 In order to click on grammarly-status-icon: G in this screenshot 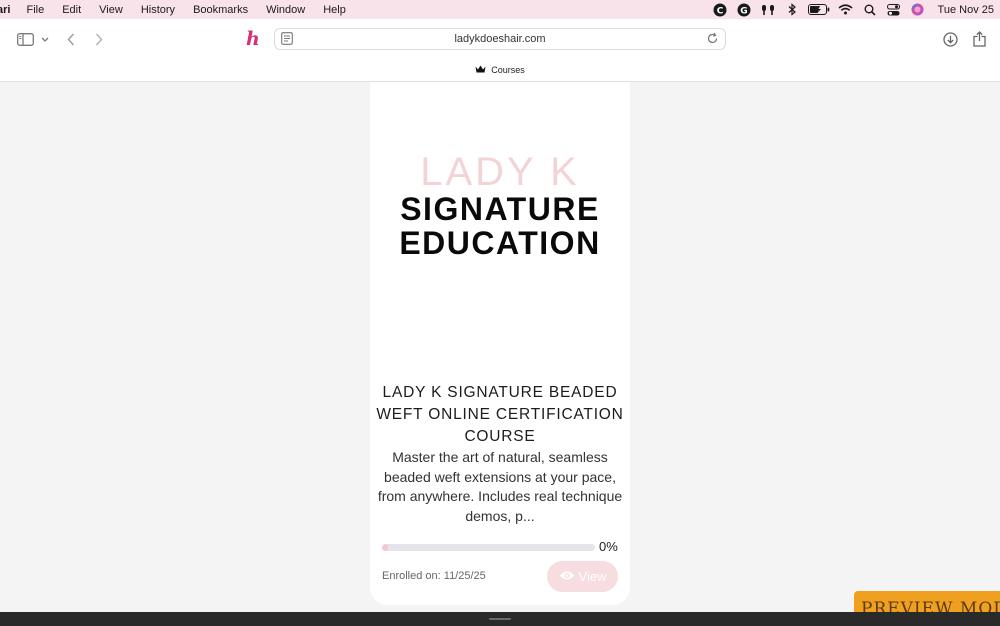, I will do `click(744, 9)`.